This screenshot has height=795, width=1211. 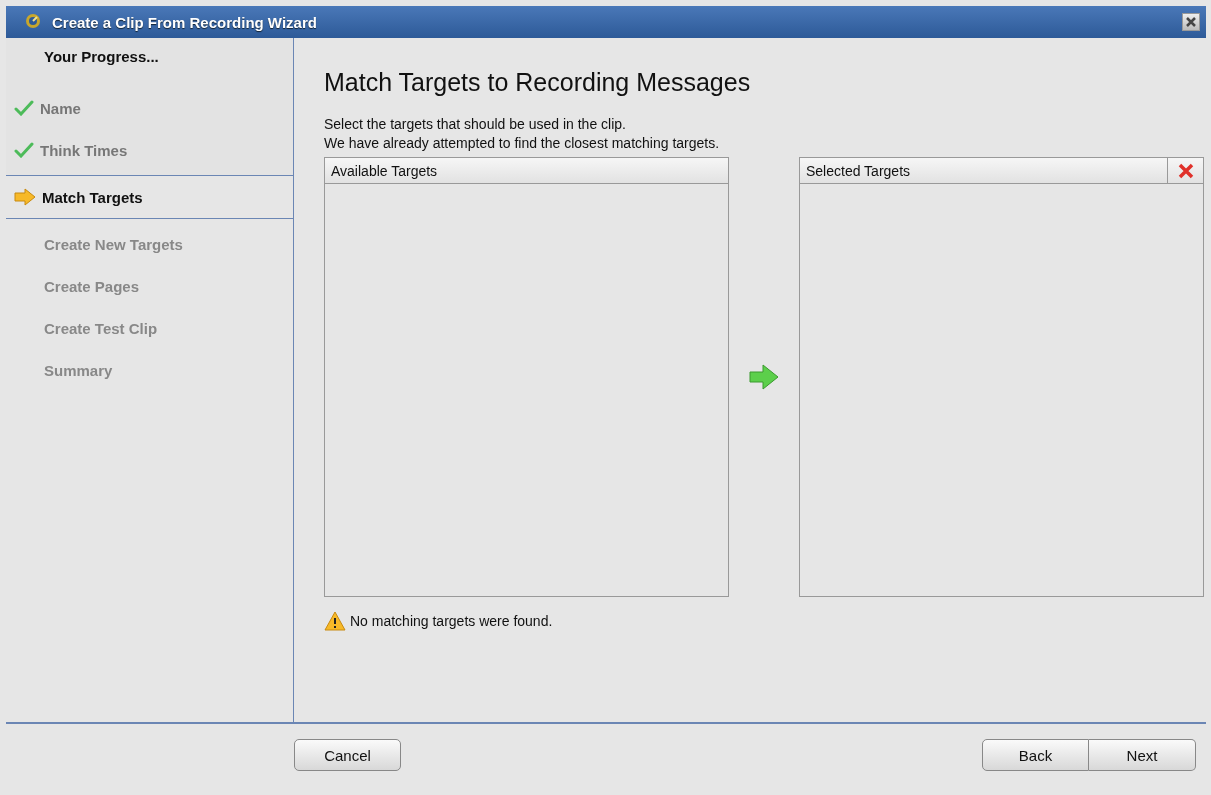 I want to click on window-title: Create a Clip From Recording Wizard, so click(x=185, y=22).